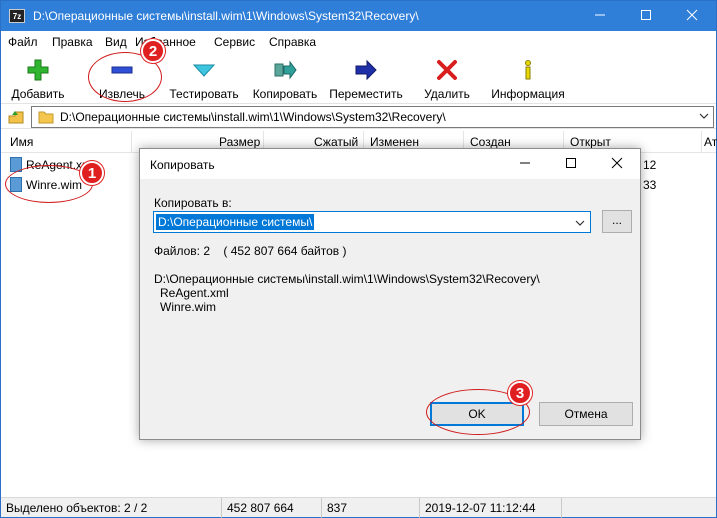  What do you see at coordinates (234, 42) in the screenshot?
I see `menu-tools: Сервис` at bounding box center [234, 42].